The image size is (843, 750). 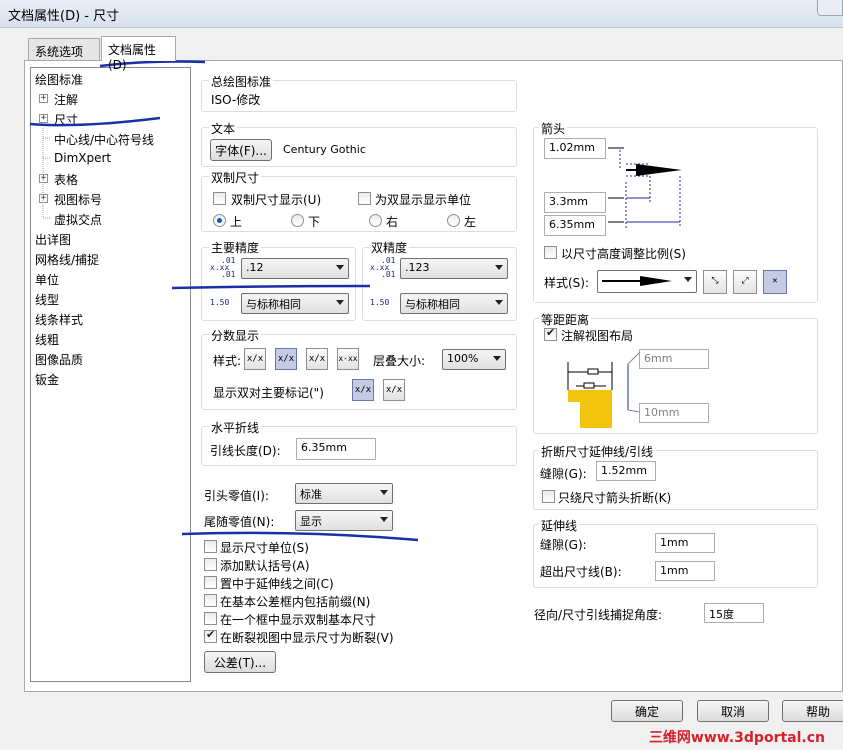 I want to click on tree-connector-lines, so click(x=46, y=173).